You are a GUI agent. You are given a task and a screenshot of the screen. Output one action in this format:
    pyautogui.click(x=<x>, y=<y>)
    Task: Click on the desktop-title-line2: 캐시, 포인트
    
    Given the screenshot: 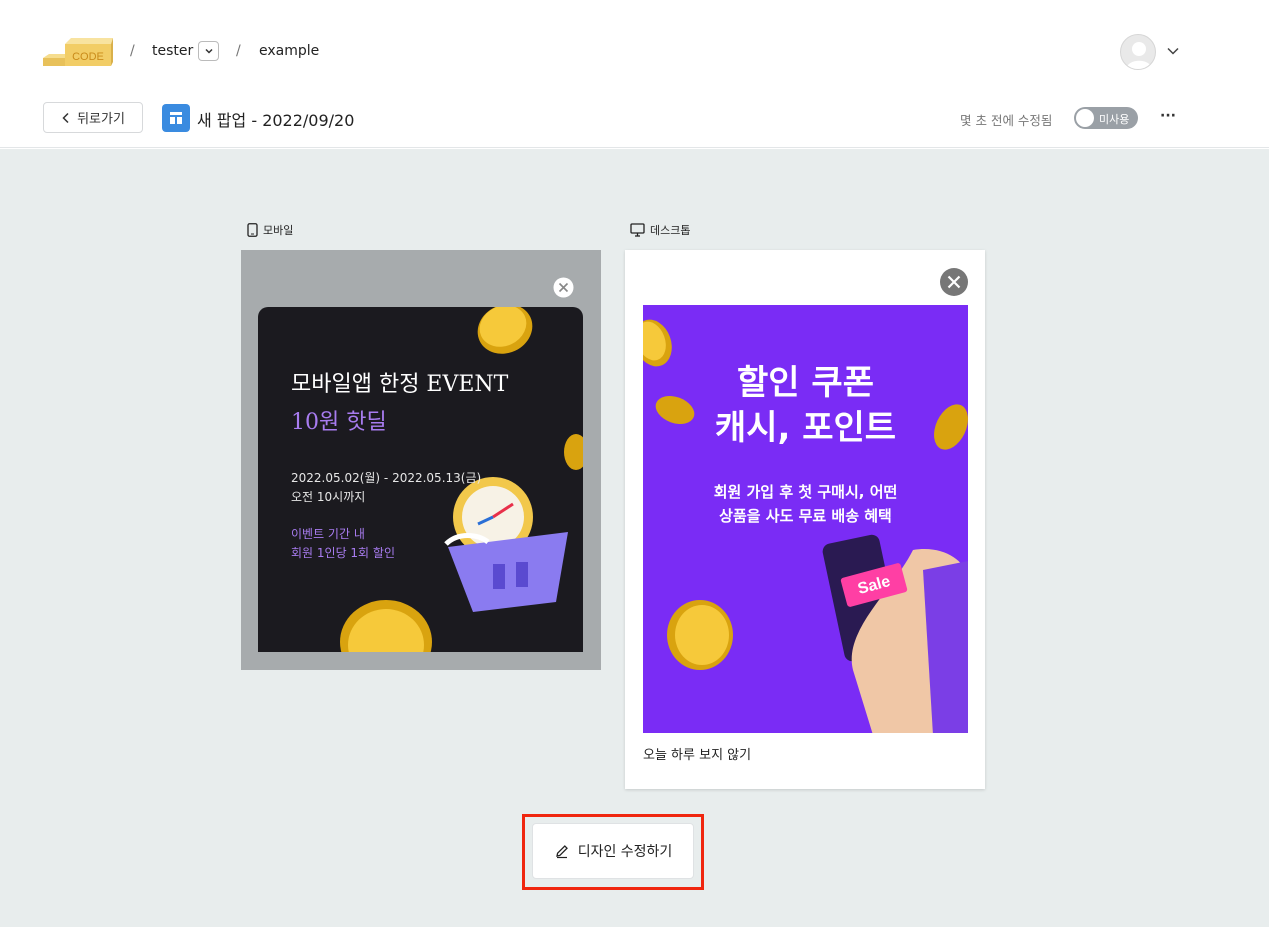 What is the action you would take?
    pyautogui.click(x=805, y=428)
    